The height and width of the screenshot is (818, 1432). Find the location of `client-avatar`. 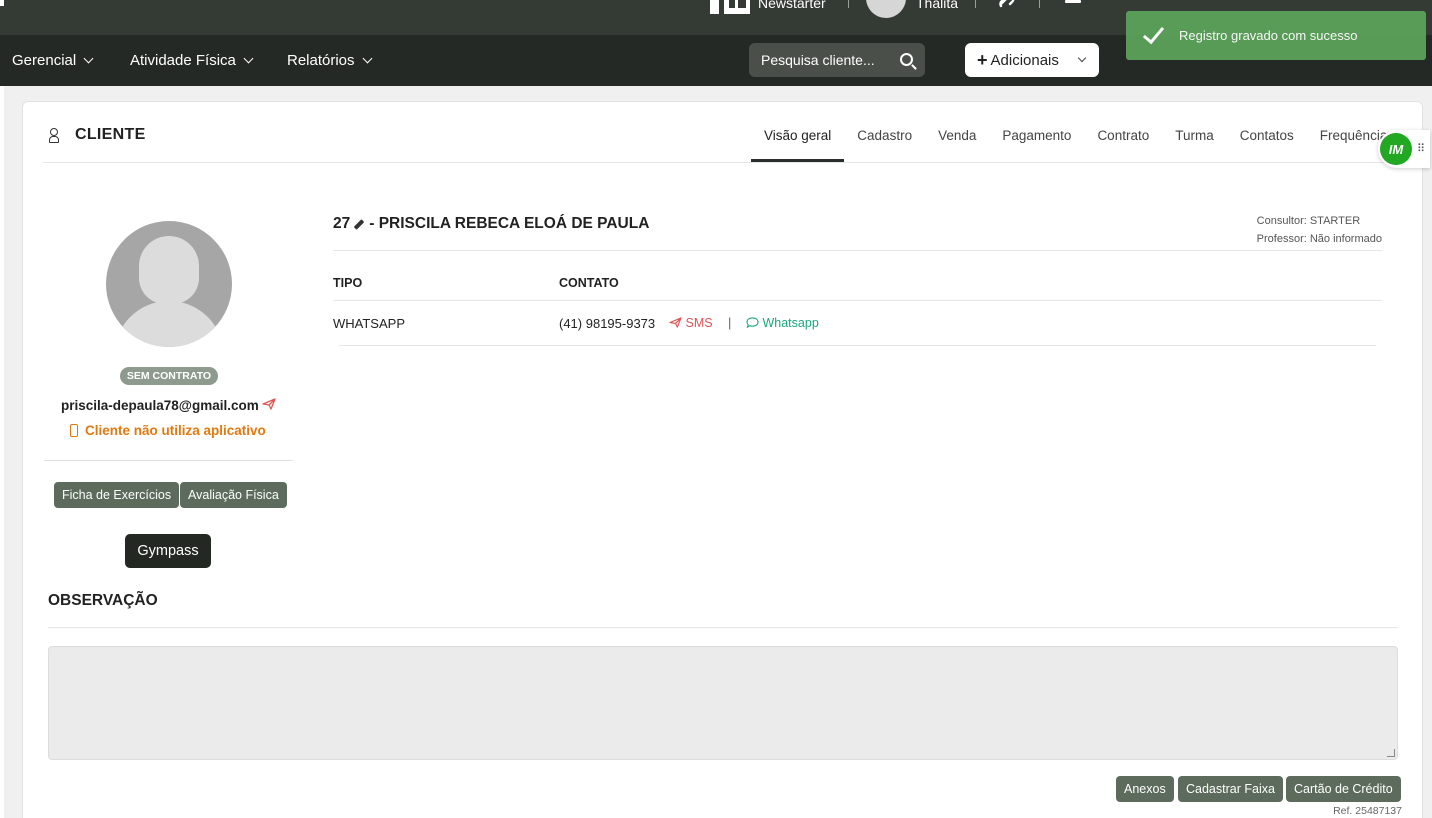

client-avatar is located at coordinates (169, 284).